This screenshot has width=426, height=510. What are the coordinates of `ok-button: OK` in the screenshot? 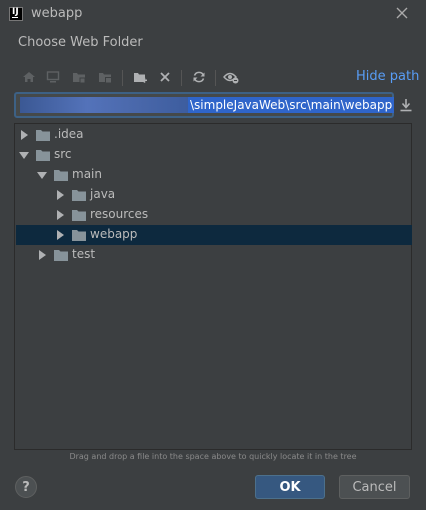 It's located at (290, 487).